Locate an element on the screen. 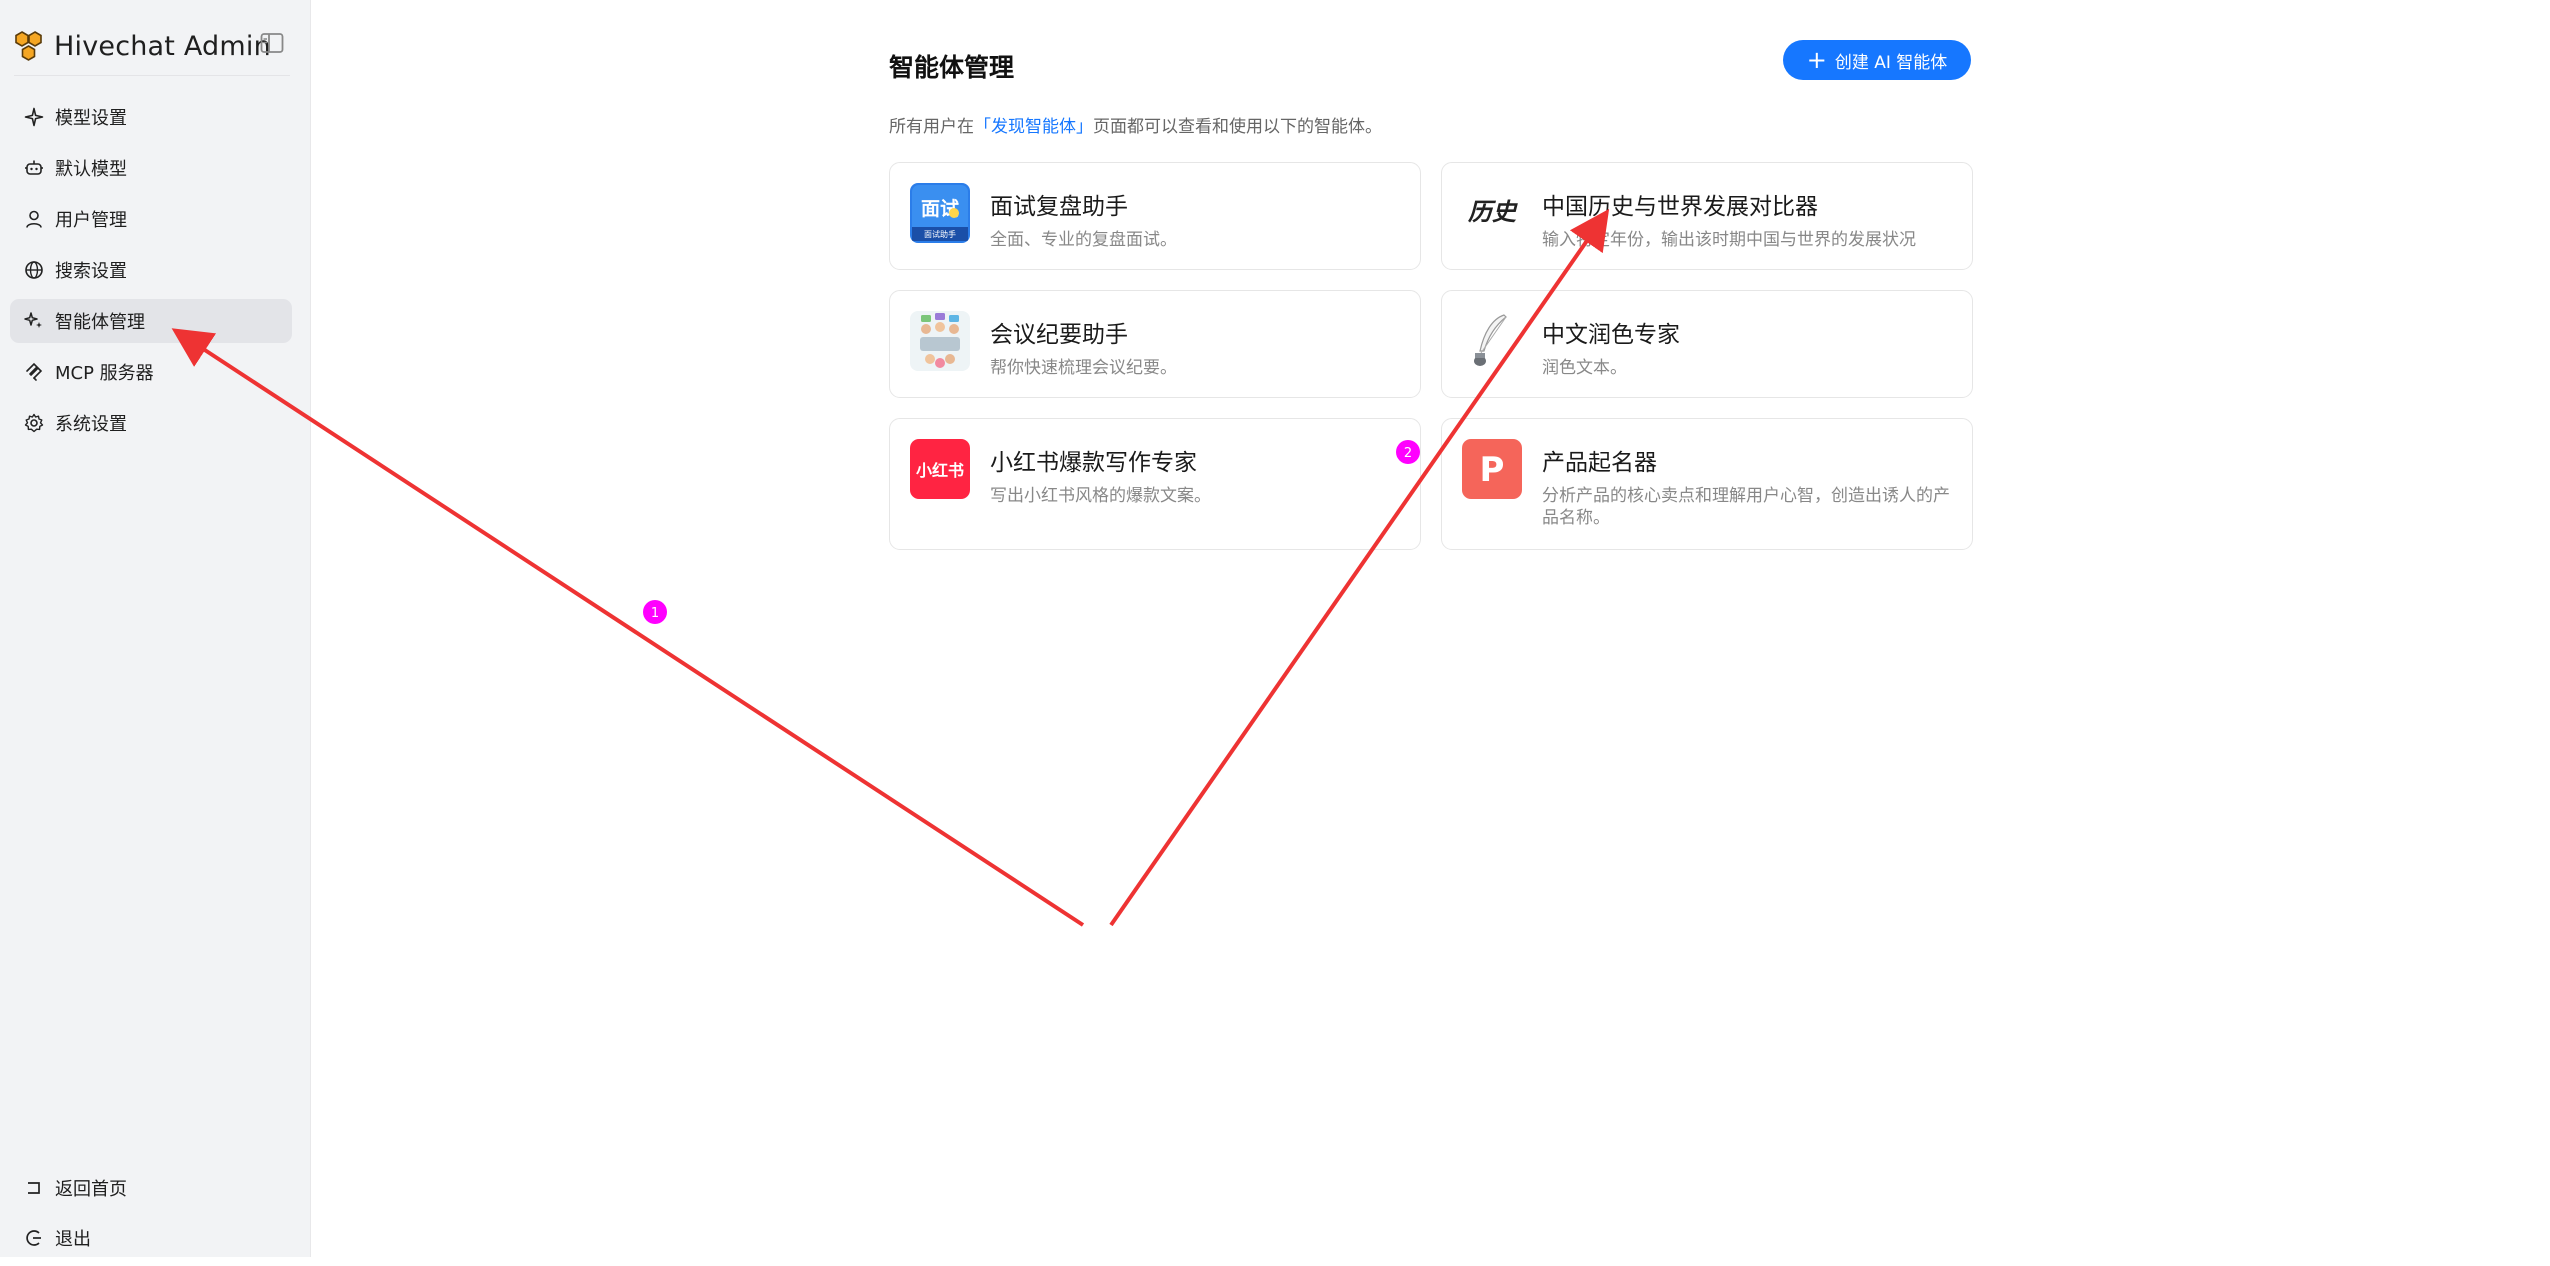 This screenshot has width=2550, height=1266. sidebar-item-label: 返回首页 is located at coordinates (91, 1189).